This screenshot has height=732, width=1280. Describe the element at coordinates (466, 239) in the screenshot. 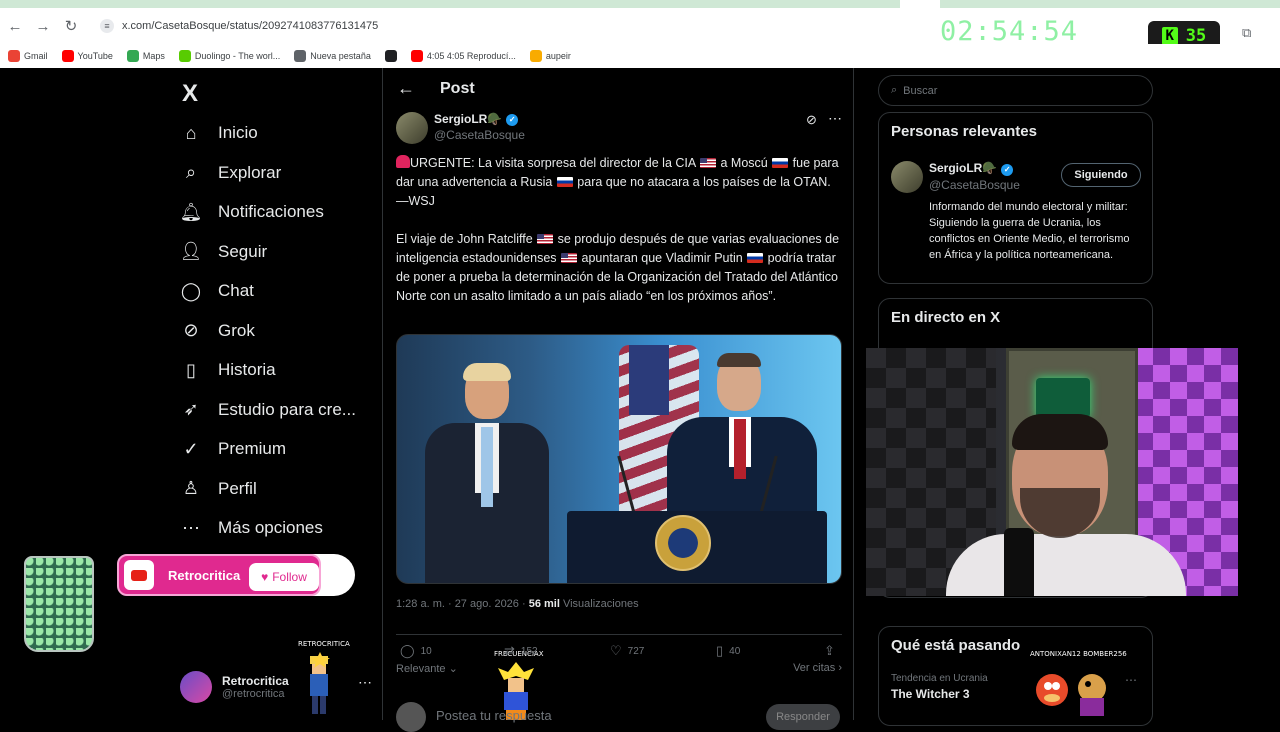

I see `post-text: El viaje de John Ratcliffe` at that location.